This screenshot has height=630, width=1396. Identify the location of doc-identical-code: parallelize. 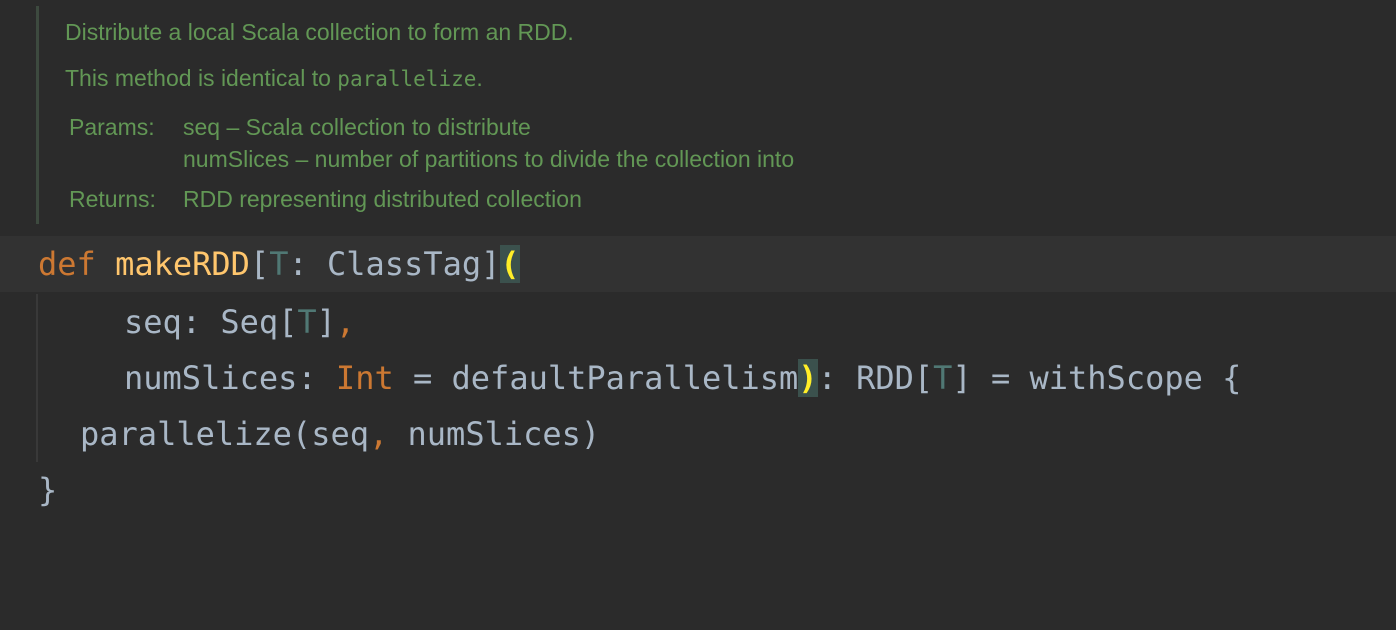
(407, 79).